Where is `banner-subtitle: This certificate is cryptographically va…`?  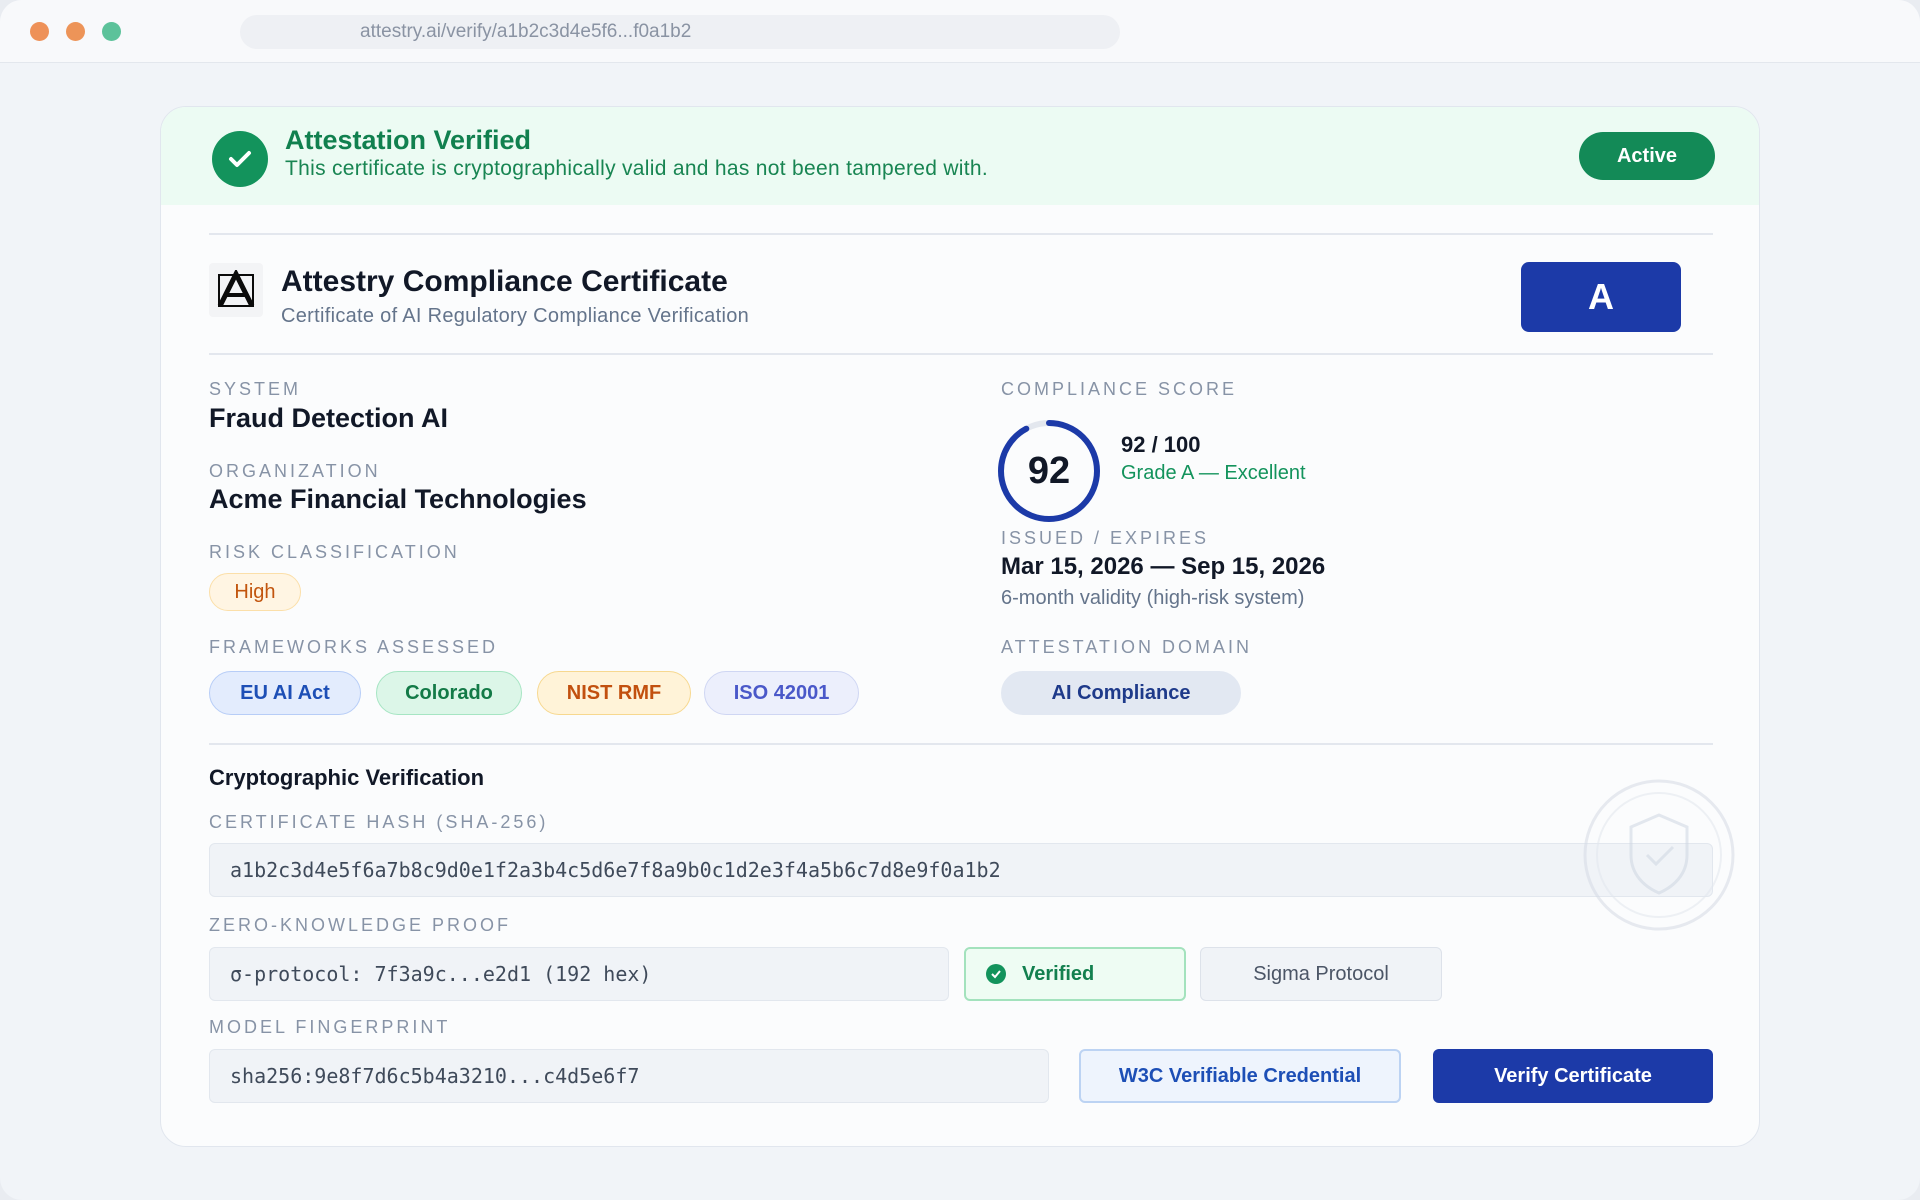
banner-subtitle: This certificate is cryptographically va… is located at coordinates (637, 168).